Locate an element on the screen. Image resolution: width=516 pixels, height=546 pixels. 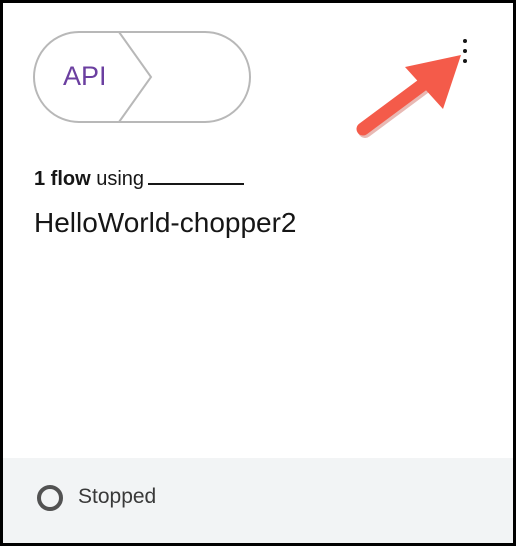
flow-using-text: using is located at coordinates (120, 179).